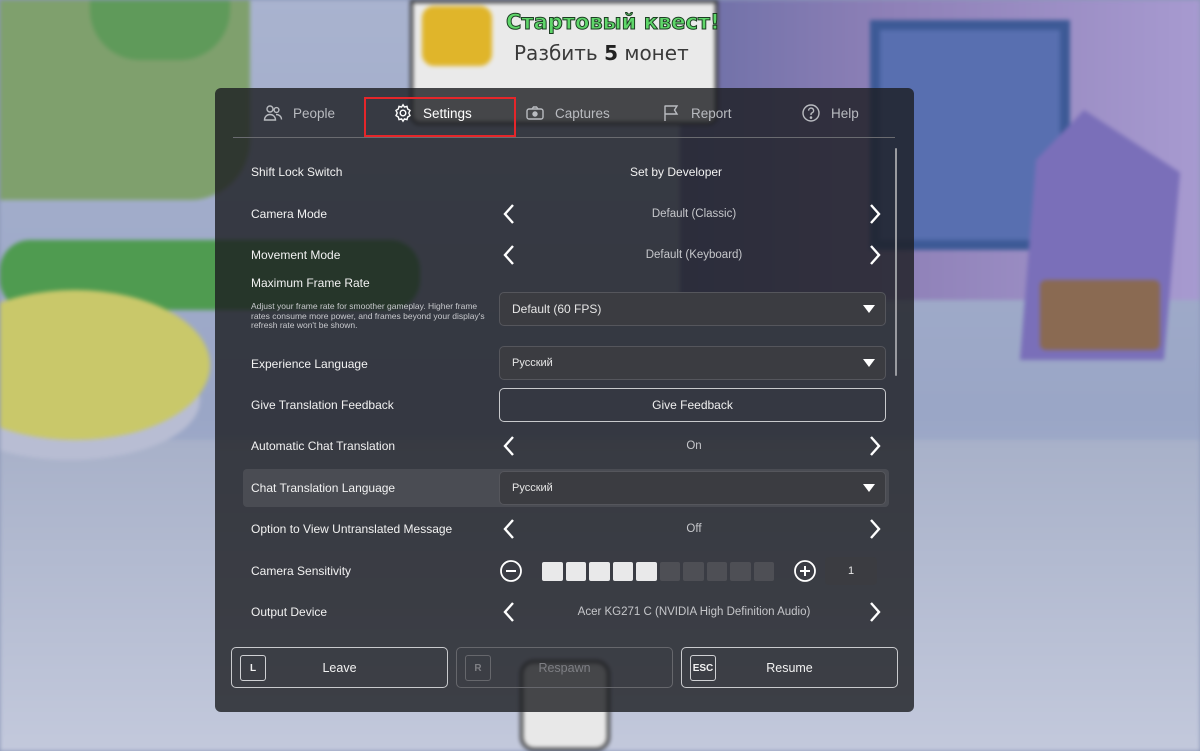 This screenshot has width=1200, height=751. What do you see at coordinates (676, 172) in the screenshot?
I see `setting-value: Set by Developer` at bounding box center [676, 172].